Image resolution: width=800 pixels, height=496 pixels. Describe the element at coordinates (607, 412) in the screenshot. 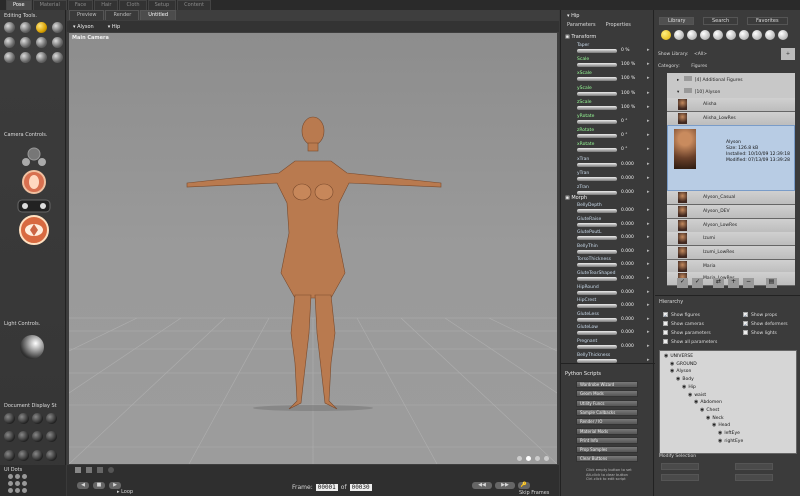

I see `python-script-button: Sample Callbacks` at that location.